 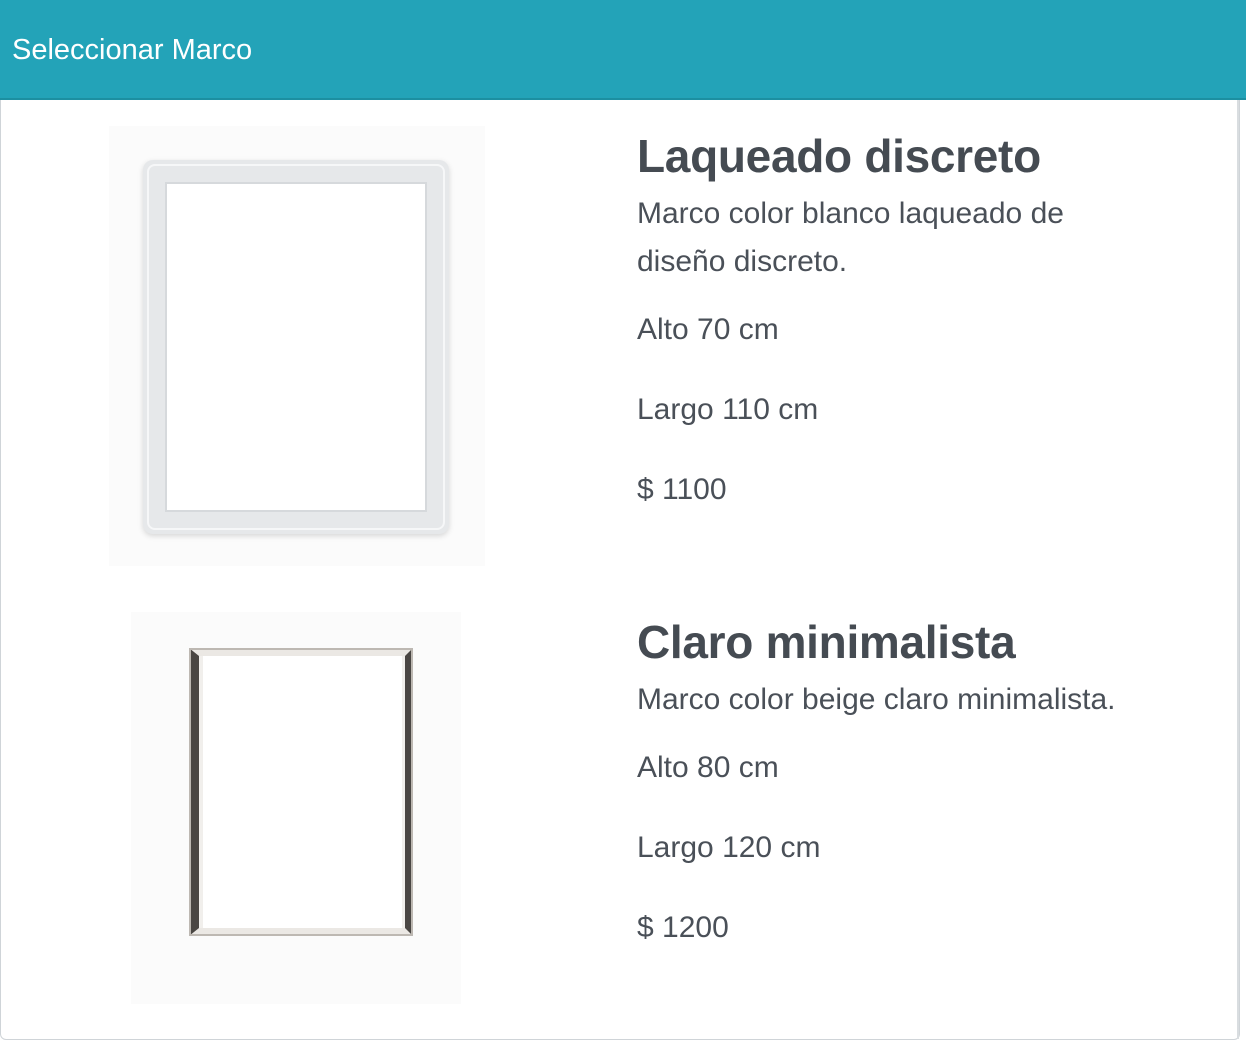 I want to click on product-largo: Largo 120 cm, so click(x=729, y=847).